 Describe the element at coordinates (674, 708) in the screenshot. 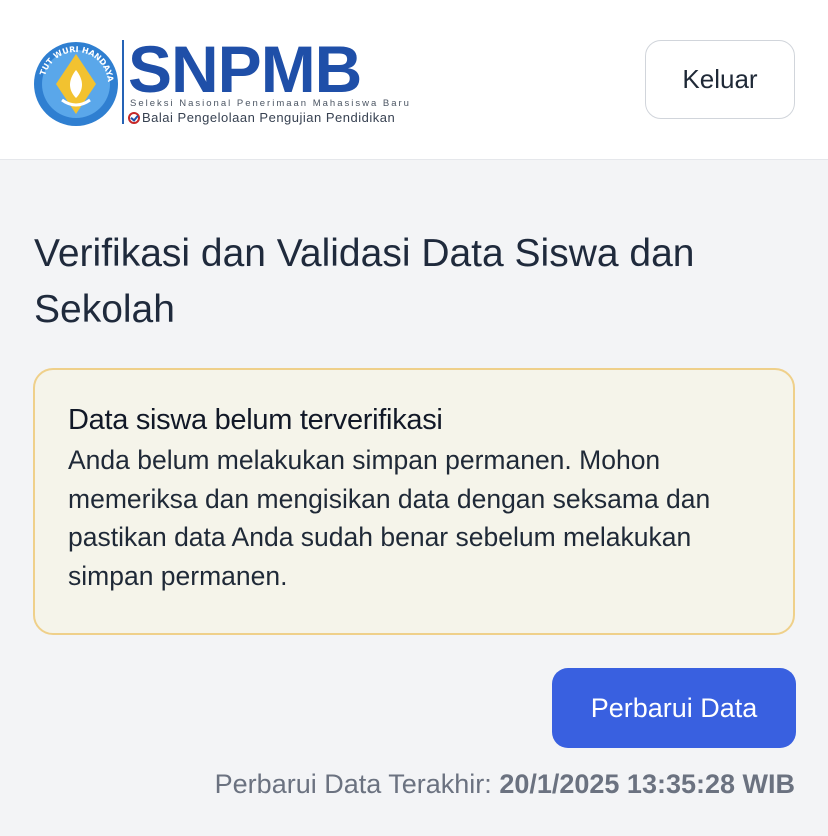

I see `update-data-button: Perbarui Data` at that location.